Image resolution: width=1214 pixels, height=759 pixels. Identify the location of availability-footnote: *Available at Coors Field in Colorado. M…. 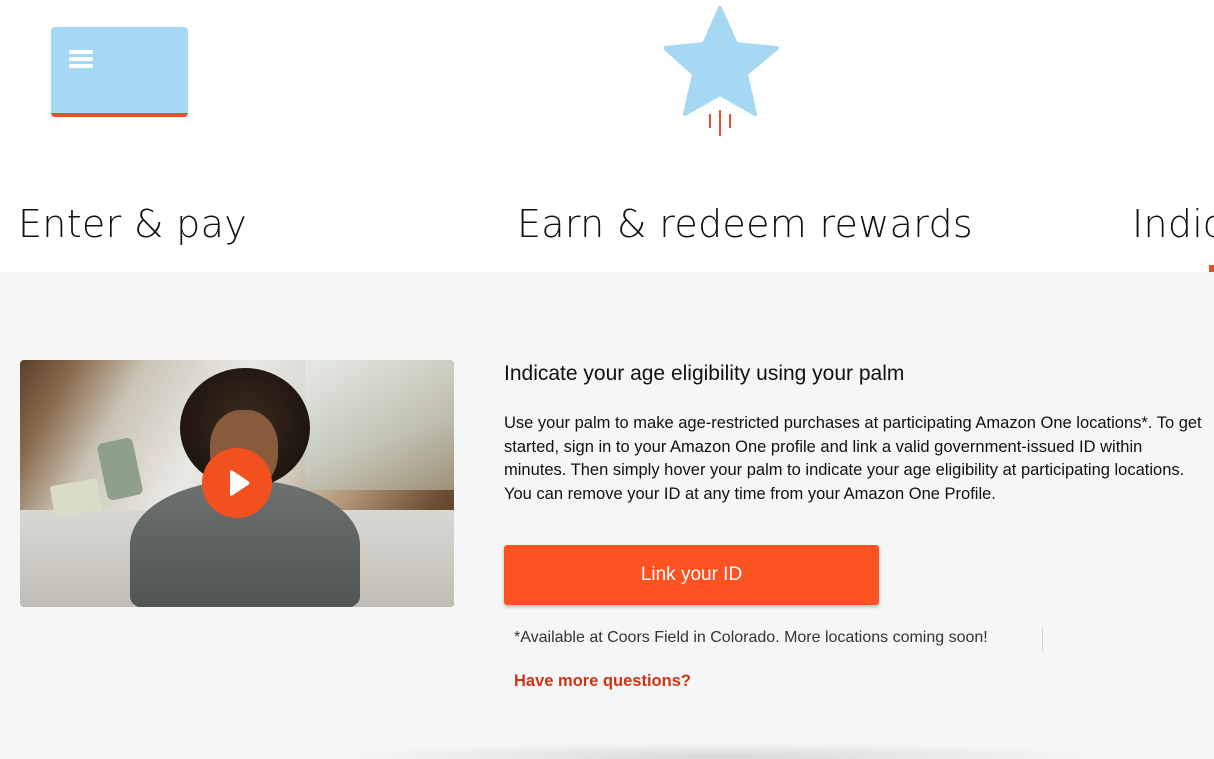
(751, 637).